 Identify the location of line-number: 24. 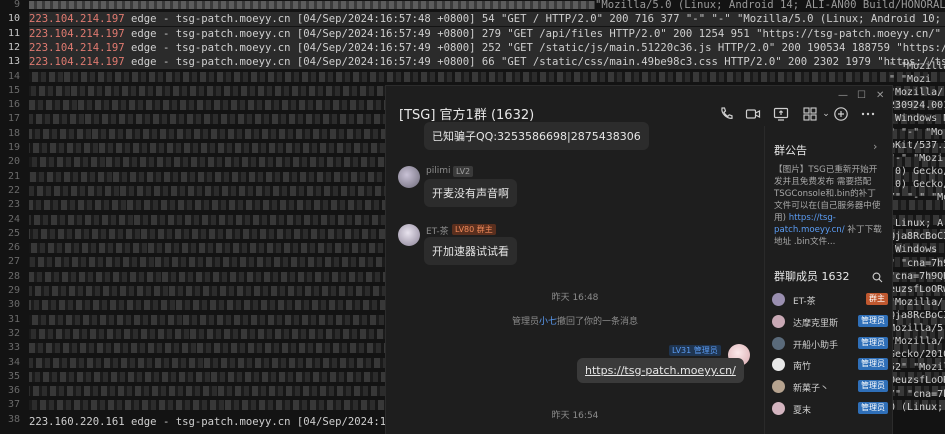
(13, 219).